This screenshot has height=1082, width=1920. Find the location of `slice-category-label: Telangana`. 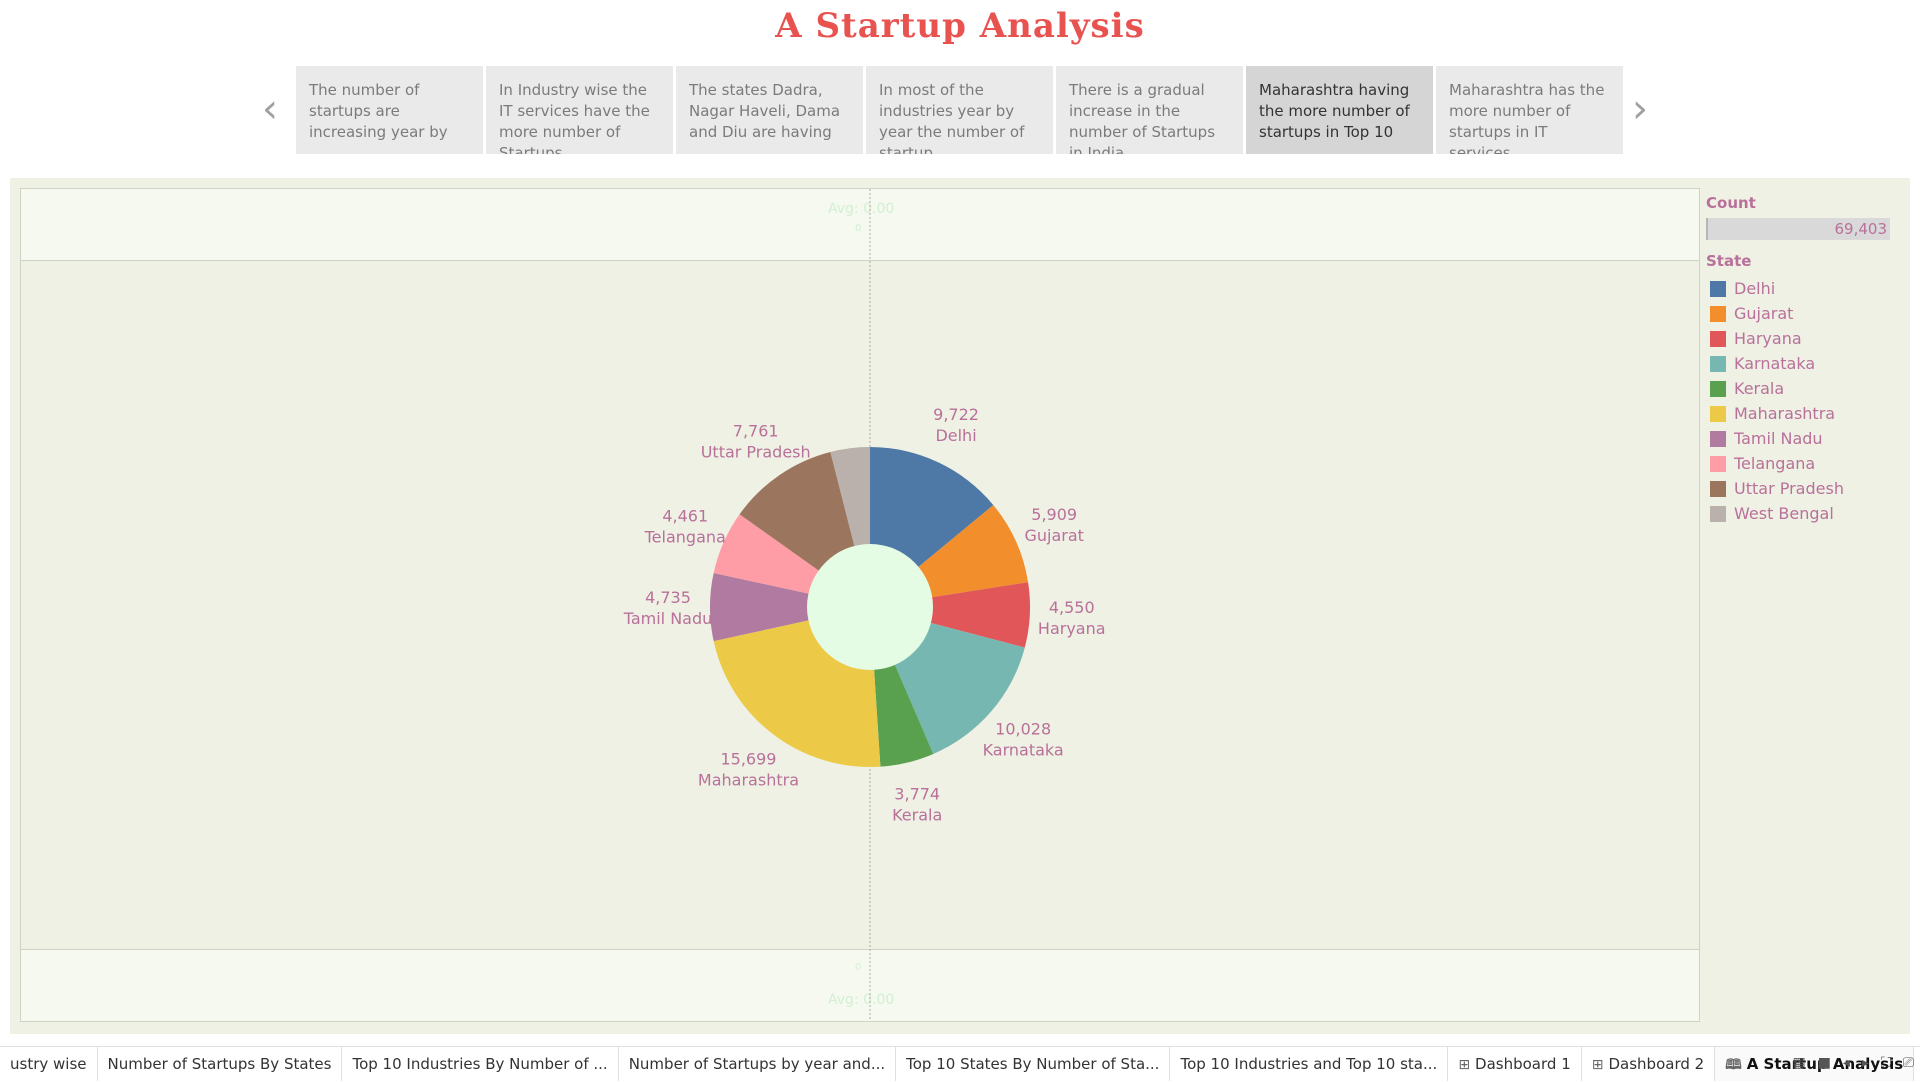

slice-category-label: Telangana is located at coordinates (685, 536).